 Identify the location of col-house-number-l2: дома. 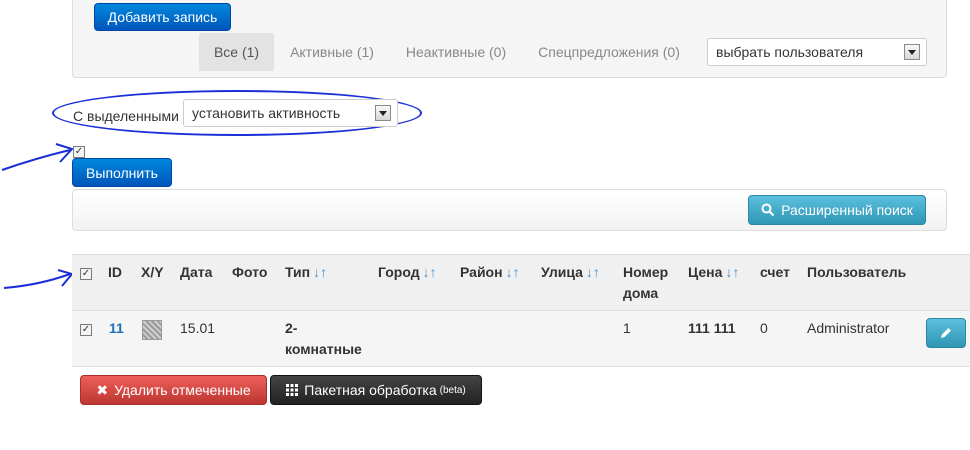
(641, 293).